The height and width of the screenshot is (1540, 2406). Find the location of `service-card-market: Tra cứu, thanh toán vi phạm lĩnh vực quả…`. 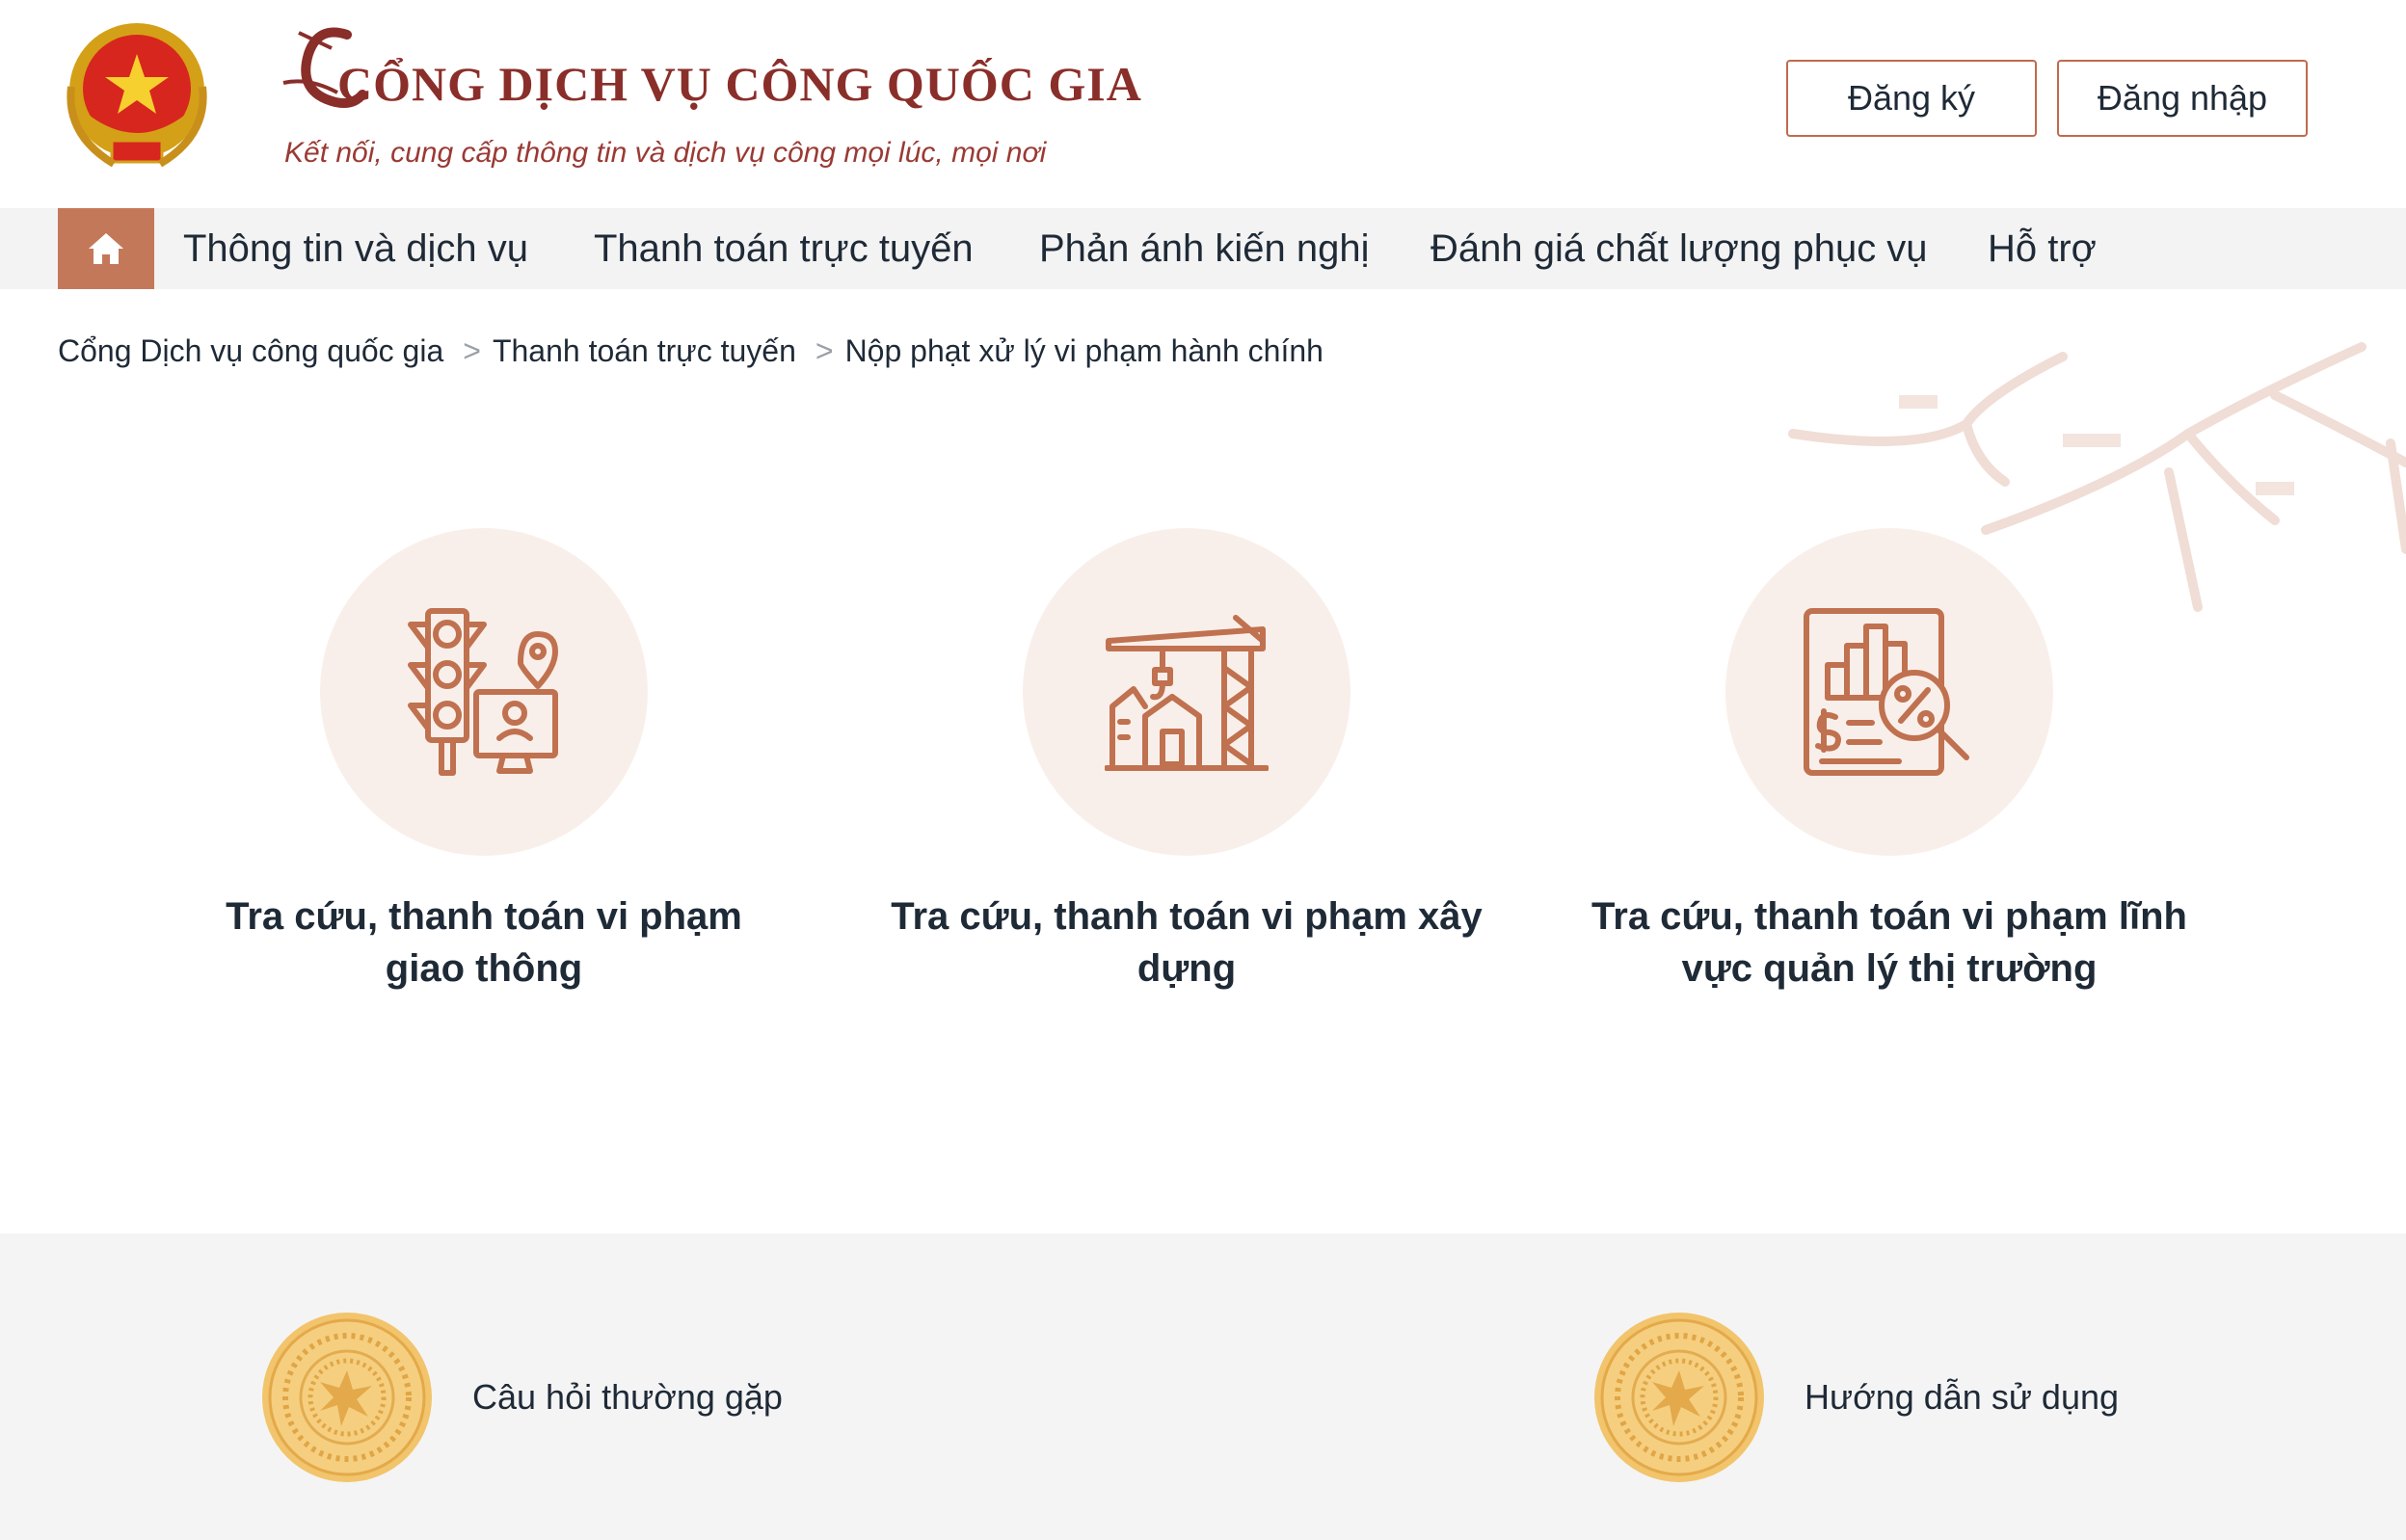

service-card-market: Tra cứu, thanh toán vi phạm lĩnh vực quả… is located at coordinates (1889, 769).